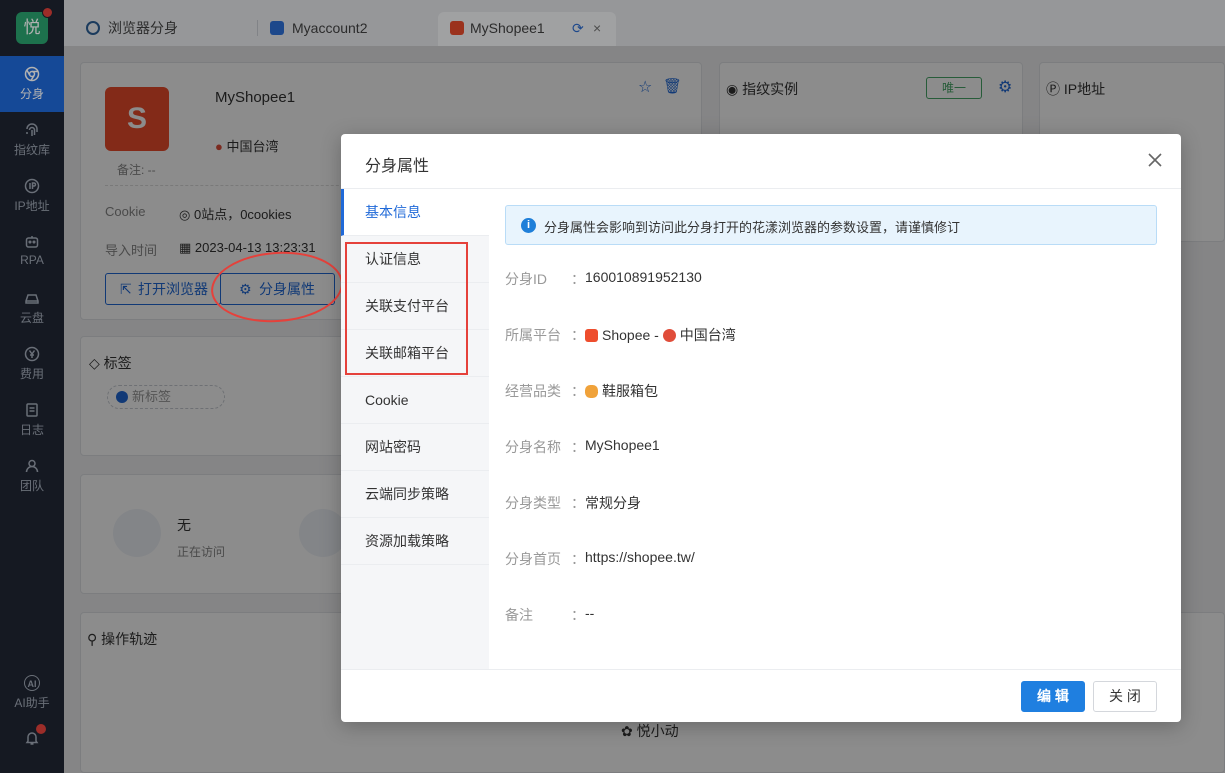  Describe the element at coordinates (622, 445) in the screenshot. I see `field-value: MyShopee1` at that location.